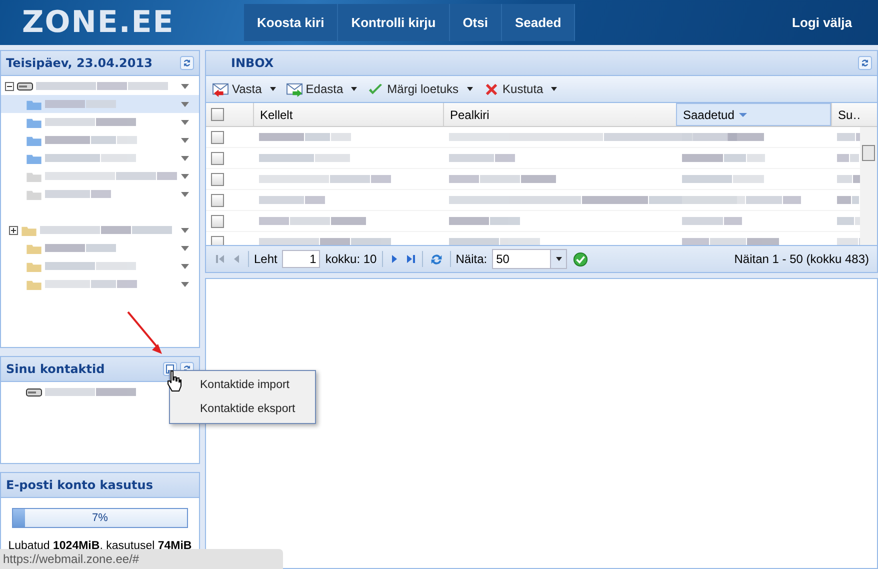  Describe the element at coordinates (79, 63) in the screenshot. I see `panel-title: Teisipäev, 23.04.2013` at that location.